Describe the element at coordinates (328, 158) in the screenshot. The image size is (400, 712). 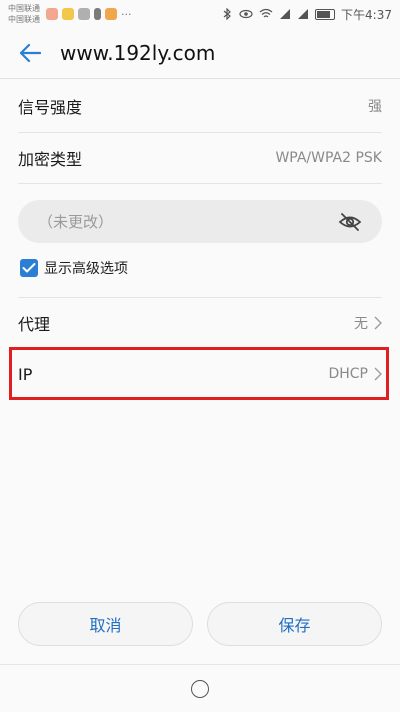
I see `security-type-value: WPA/WPA2 PSK` at that location.